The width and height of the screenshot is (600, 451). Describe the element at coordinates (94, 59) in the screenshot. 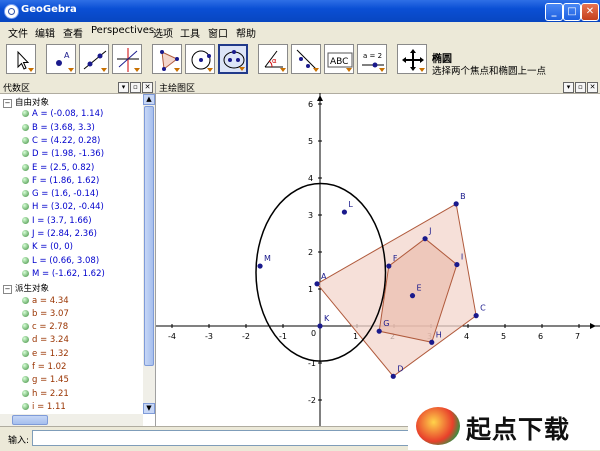

I see `line-tool-button` at that location.